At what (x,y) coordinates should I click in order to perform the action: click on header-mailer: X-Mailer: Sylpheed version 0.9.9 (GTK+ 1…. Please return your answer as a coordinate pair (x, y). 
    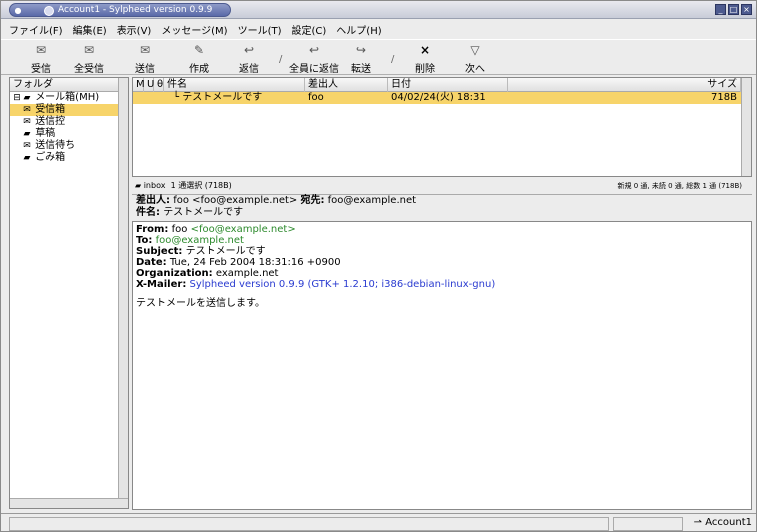
    Looking at the image, I should click on (316, 284).